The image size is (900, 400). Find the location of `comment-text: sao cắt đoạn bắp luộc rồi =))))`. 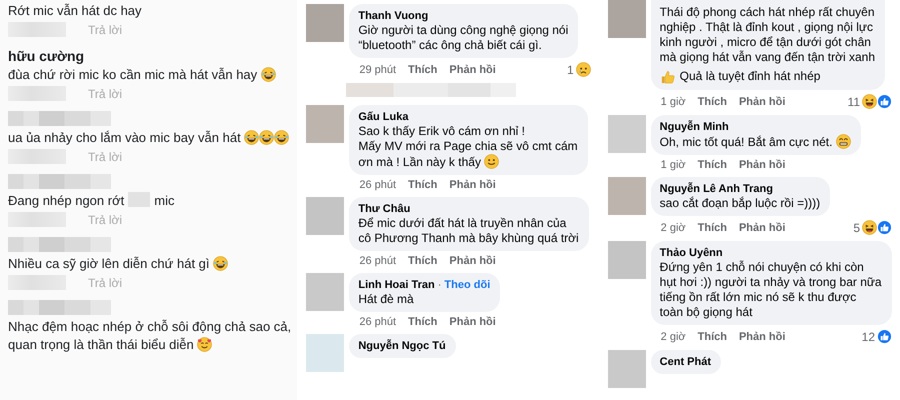

comment-text: sao cắt đoạn bắp luộc rồi =)))) is located at coordinates (740, 203).